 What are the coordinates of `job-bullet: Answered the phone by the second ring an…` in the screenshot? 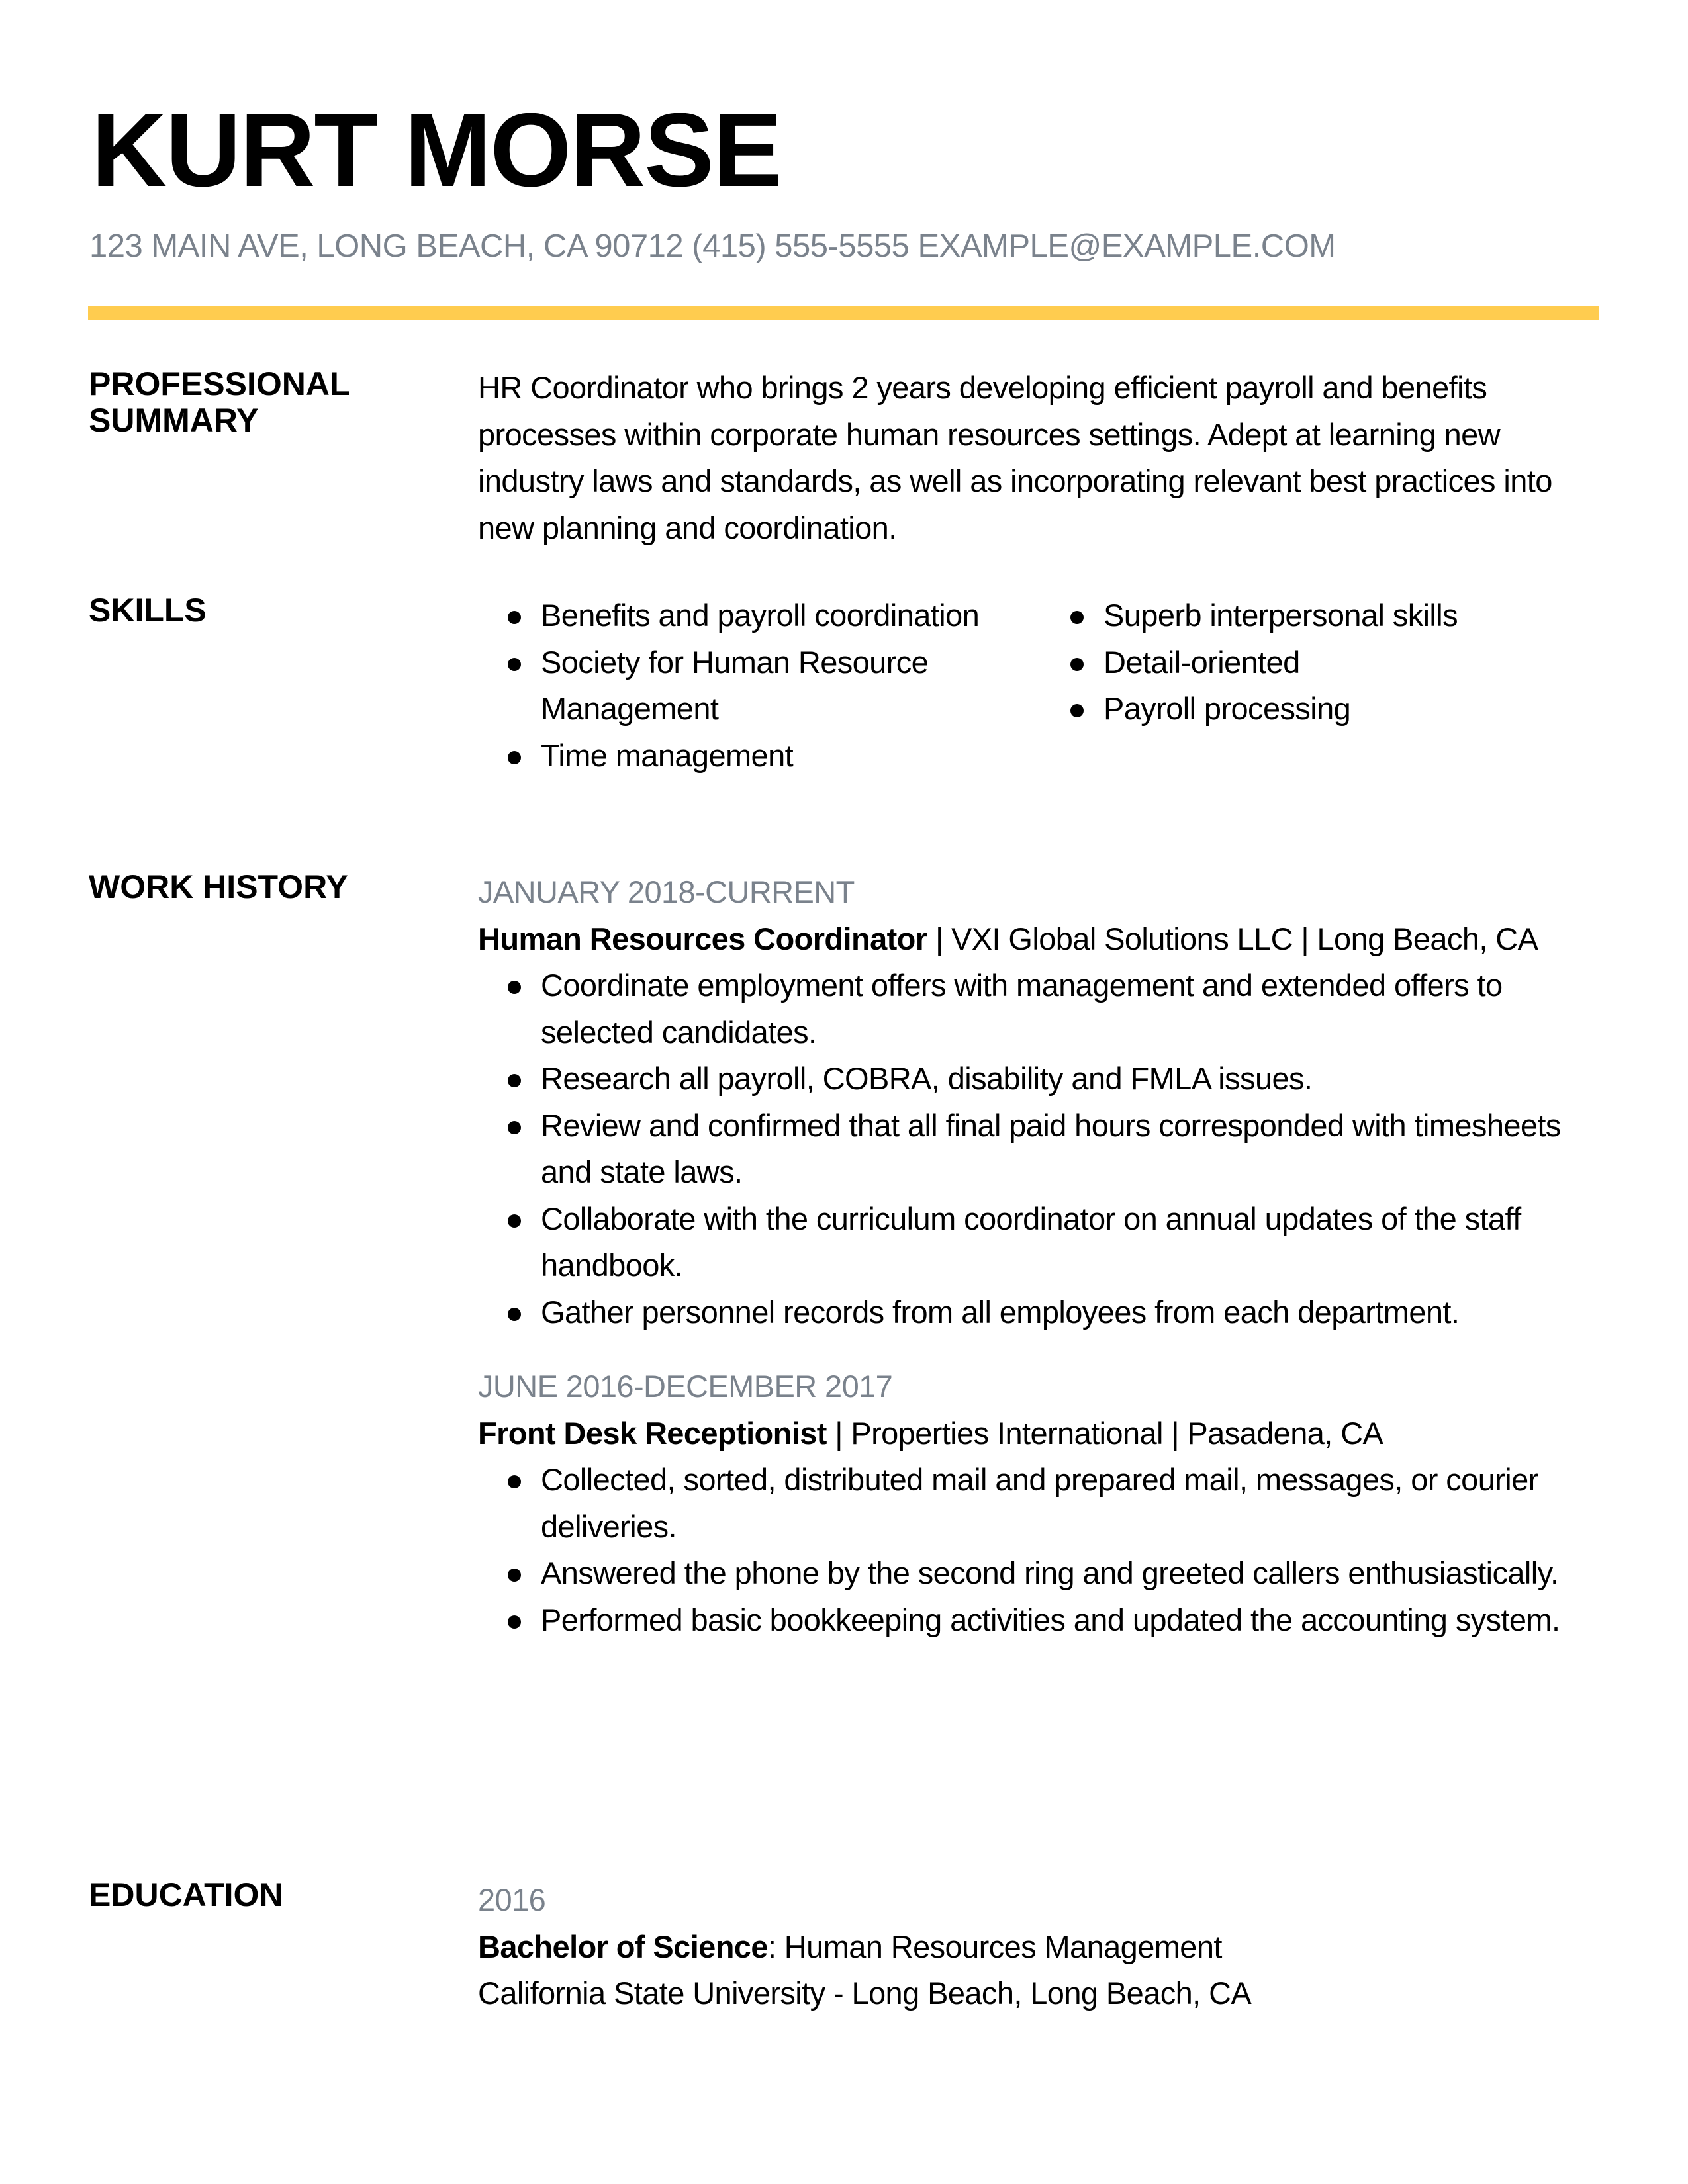 It's located at (1040, 1573).